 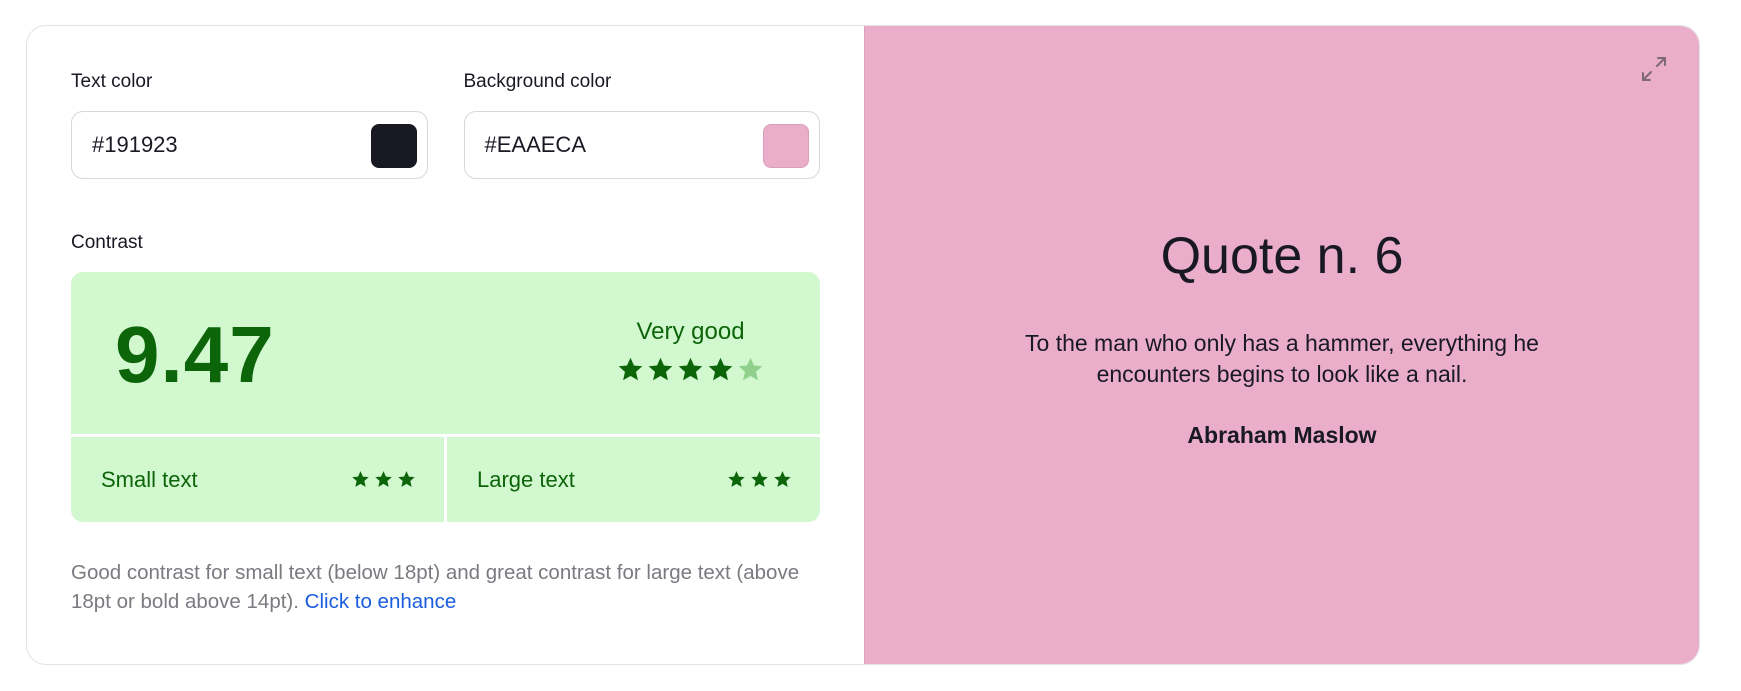 I want to click on contrast-score-area: 9.47 Very good, so click(x=445, y=354).